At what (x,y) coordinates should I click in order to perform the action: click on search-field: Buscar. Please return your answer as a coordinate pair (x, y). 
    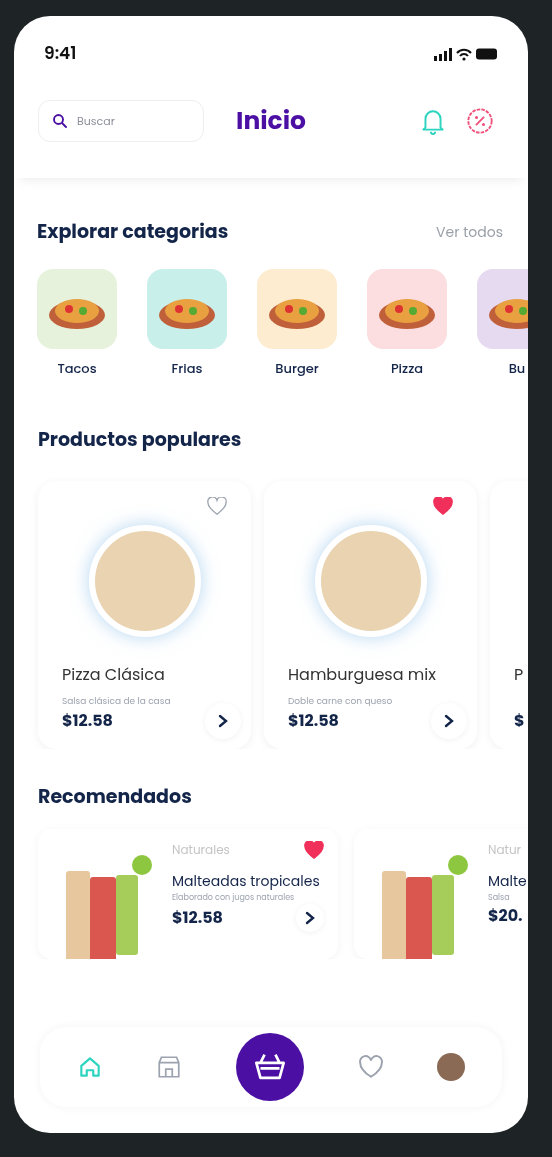
    Looking at the image, I should click on (121, 121).